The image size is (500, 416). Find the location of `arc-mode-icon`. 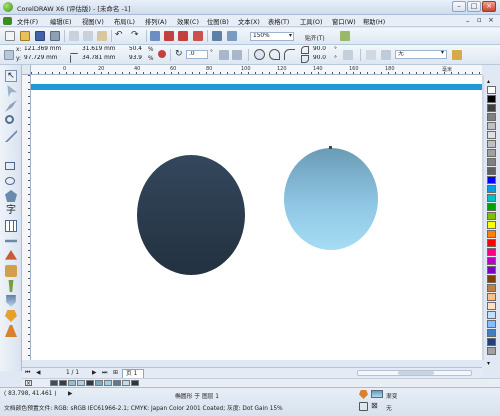

arc-mode-icon is located at coordinates (289, 54).